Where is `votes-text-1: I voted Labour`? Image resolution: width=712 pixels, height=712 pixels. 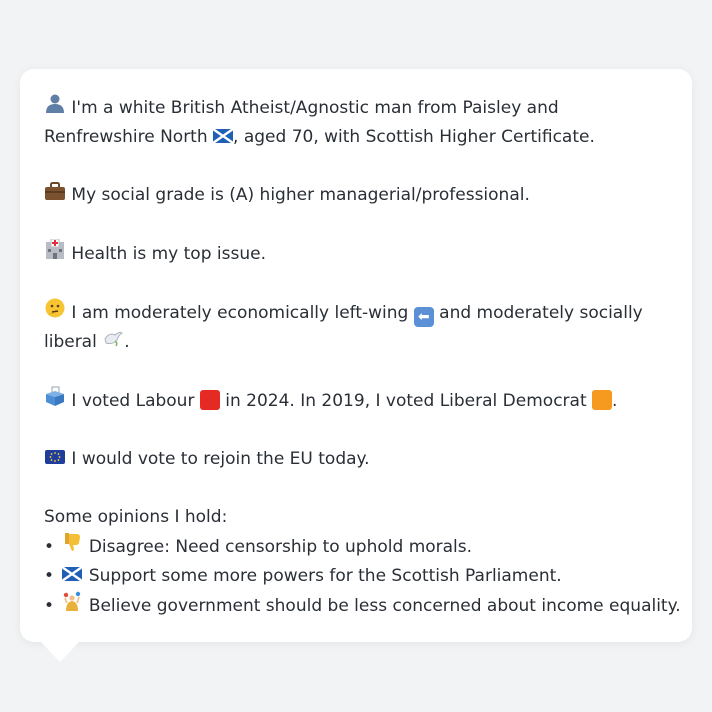
votes-text-1: I voted Labour is located at coordinates (133, 401).